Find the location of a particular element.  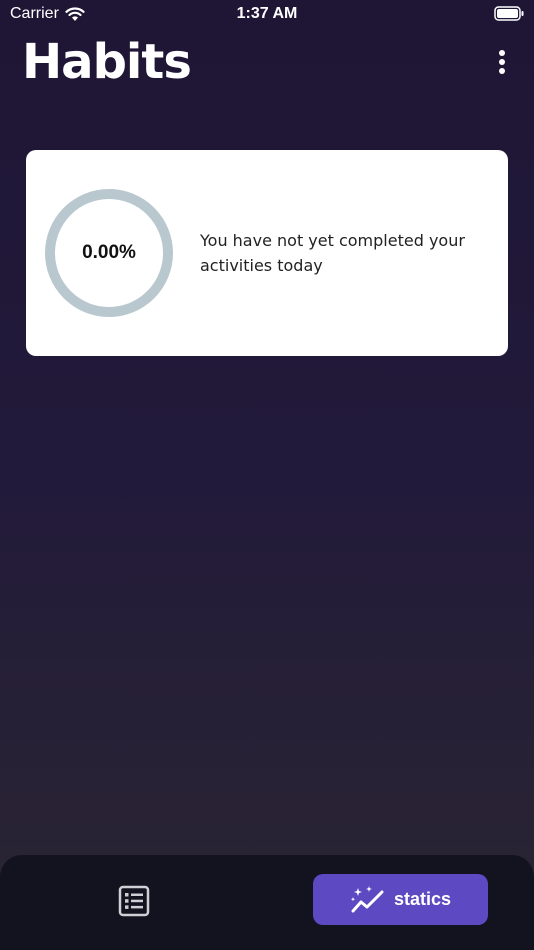

nav-statics-button: statics is located at coordinates (400, 899).